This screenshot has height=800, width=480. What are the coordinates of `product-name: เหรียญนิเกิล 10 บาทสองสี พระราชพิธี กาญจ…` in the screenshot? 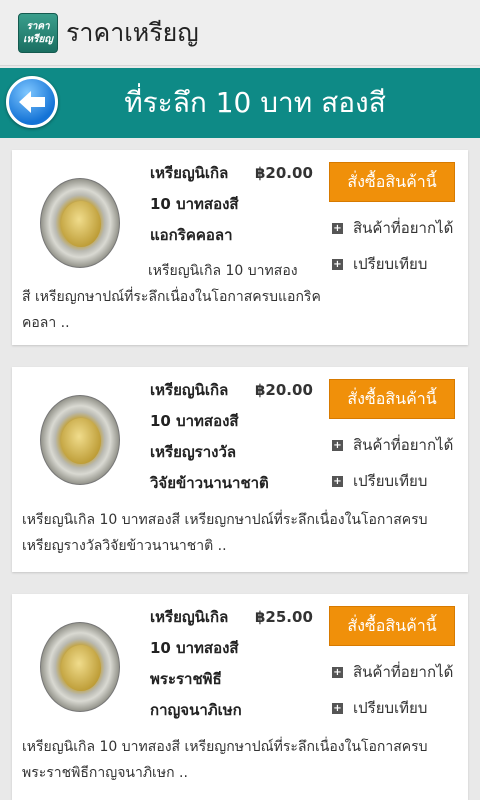 It's located at (205, 664).